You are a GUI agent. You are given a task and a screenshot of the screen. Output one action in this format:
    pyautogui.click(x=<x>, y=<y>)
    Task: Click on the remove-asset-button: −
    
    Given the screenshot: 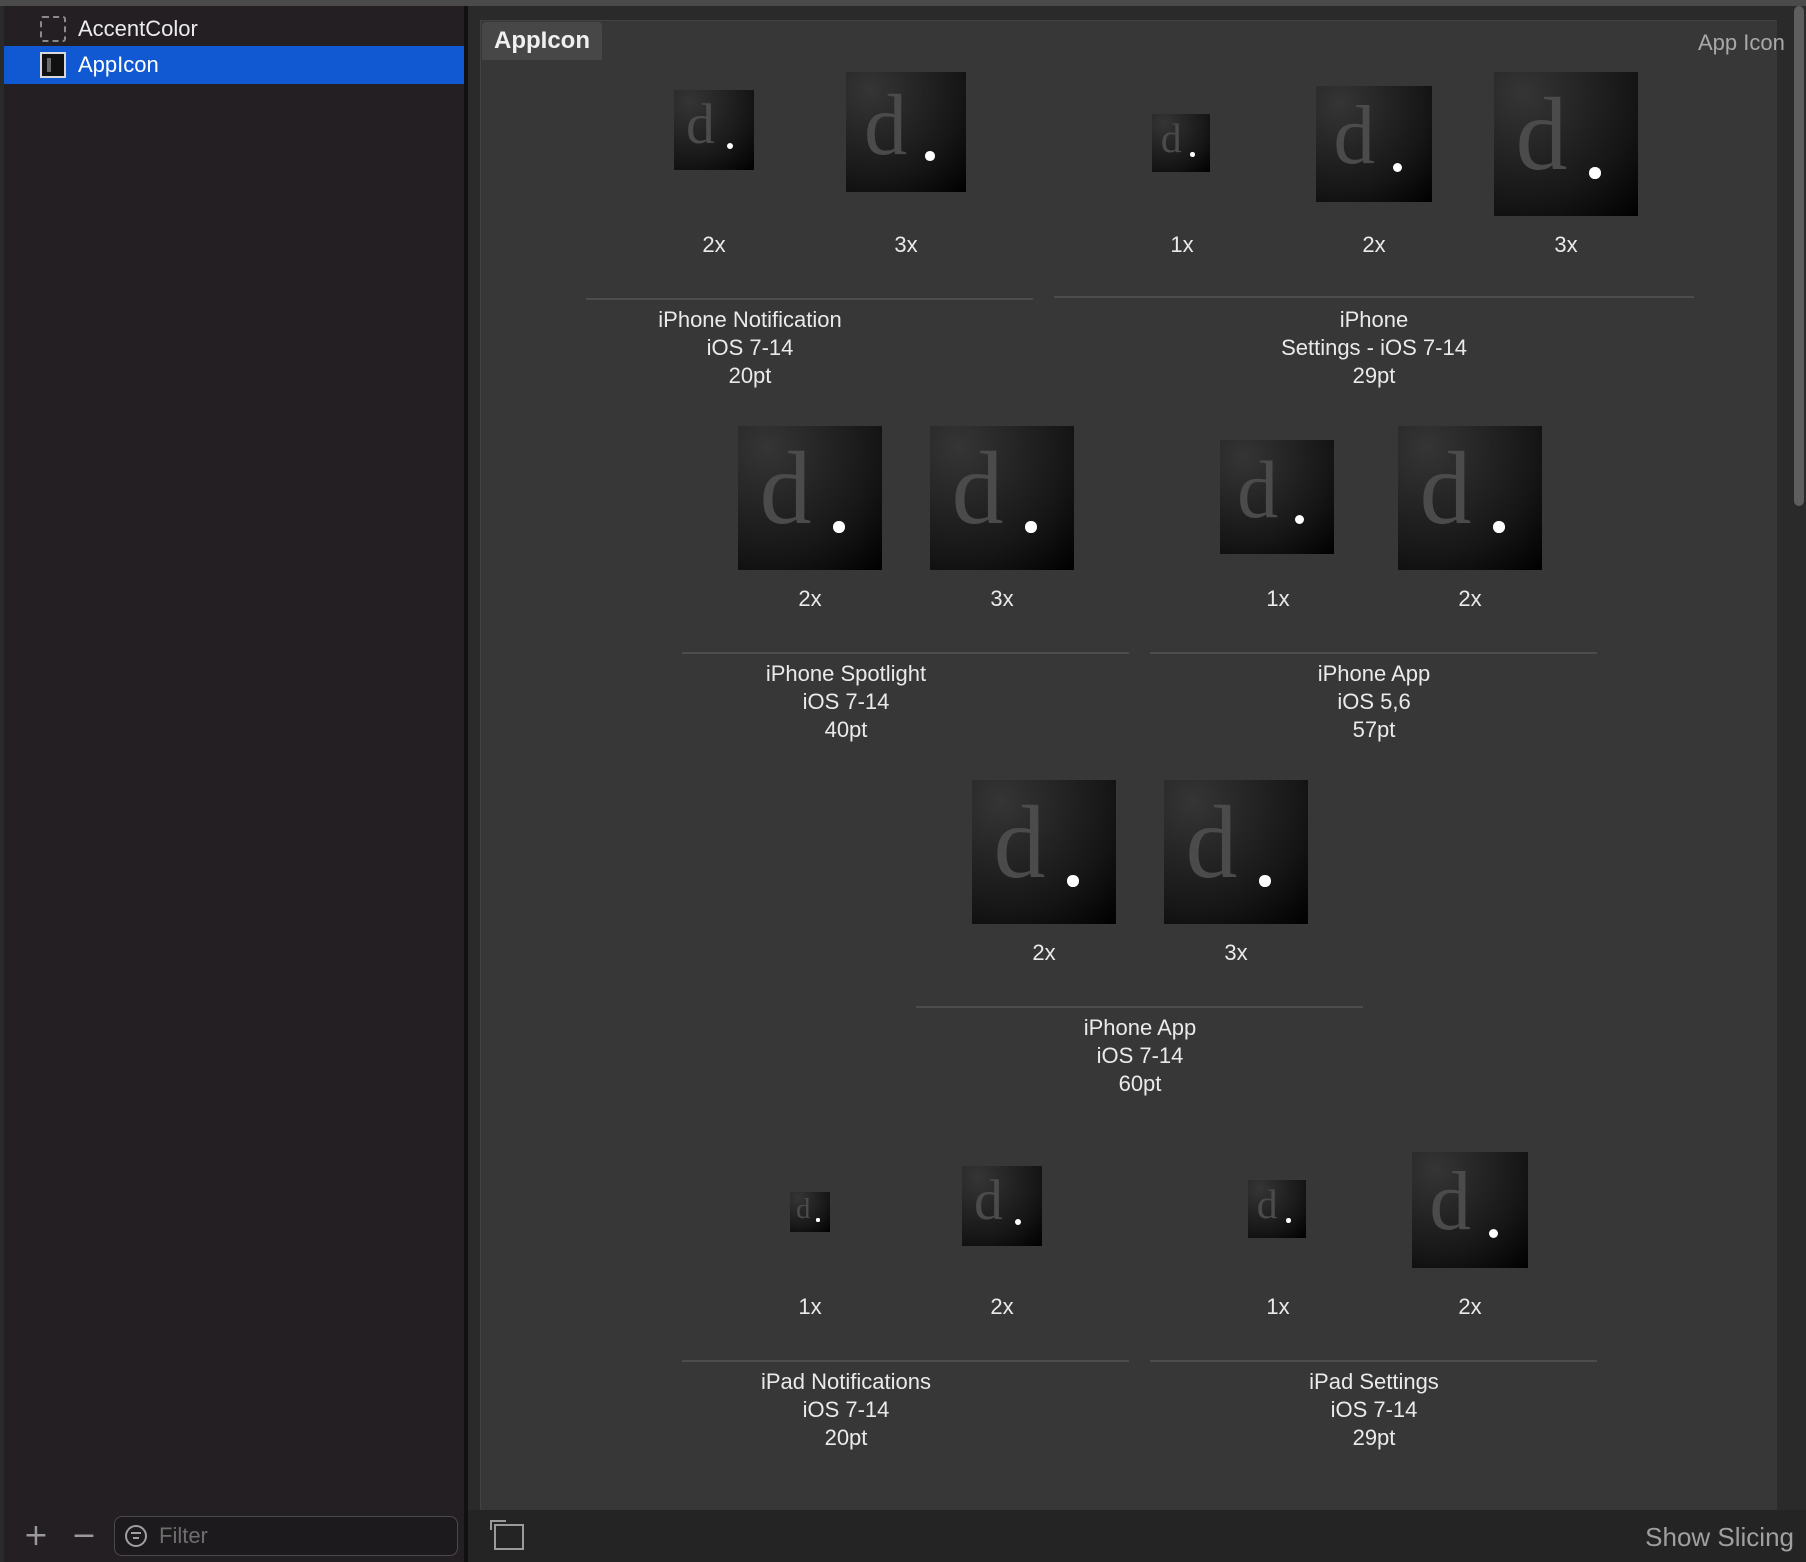 What is the action you would take?
    pyautogui.click(x=84, y=1535)
    